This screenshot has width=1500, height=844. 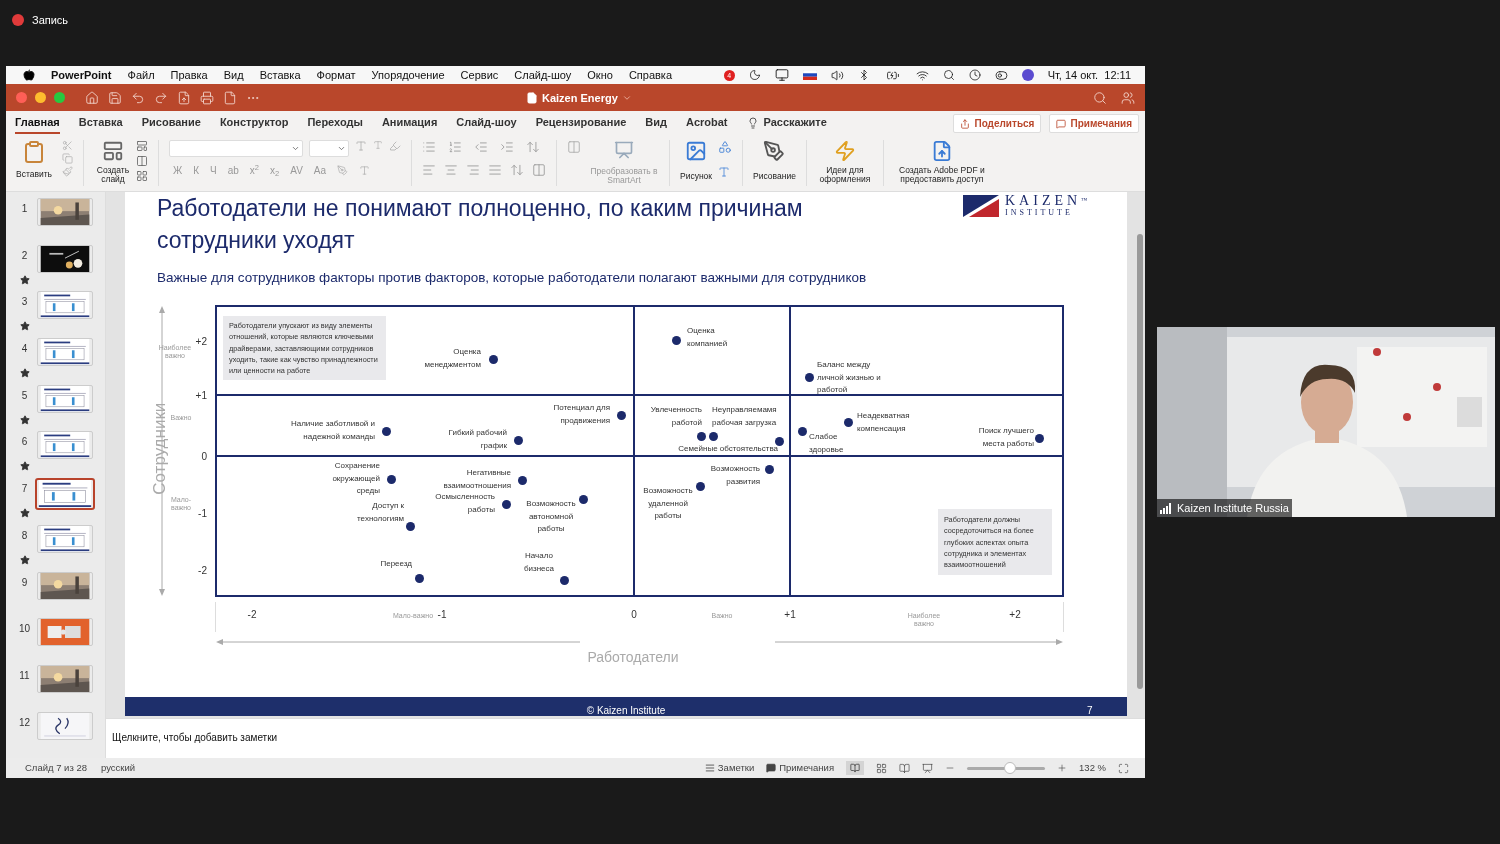 I want to click on zoom-button, so click(x=59, y=97).